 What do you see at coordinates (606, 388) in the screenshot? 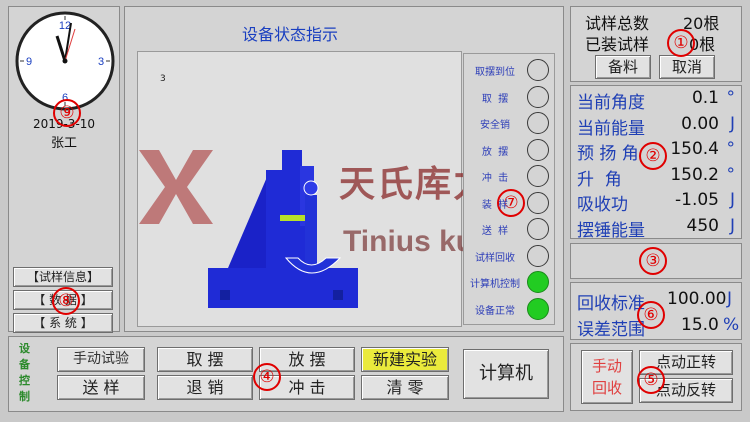
I see `manual-recovery-line2: 回收` at bounding box center [606, 388].